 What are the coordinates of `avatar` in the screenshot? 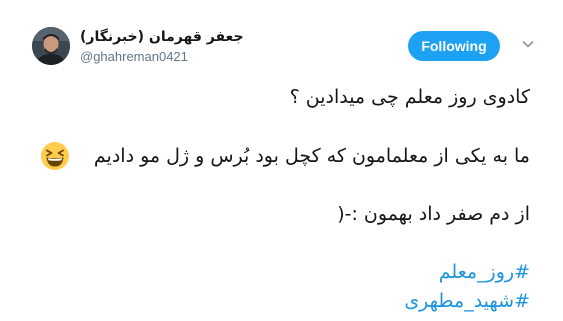 It's located at (51, 46).